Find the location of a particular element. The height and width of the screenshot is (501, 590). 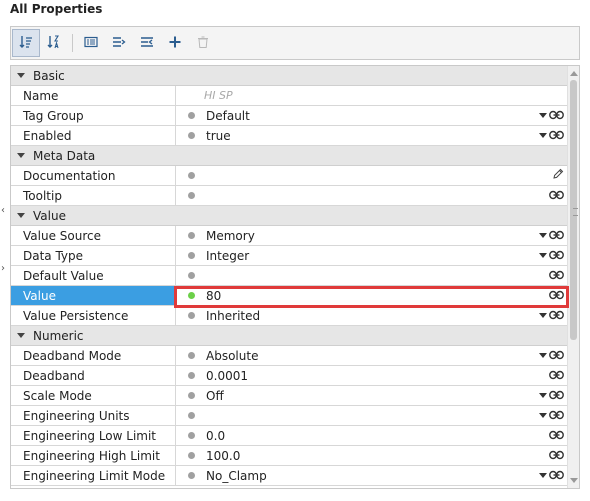

section-header: Meta Data is located at coordinates (53, 155).